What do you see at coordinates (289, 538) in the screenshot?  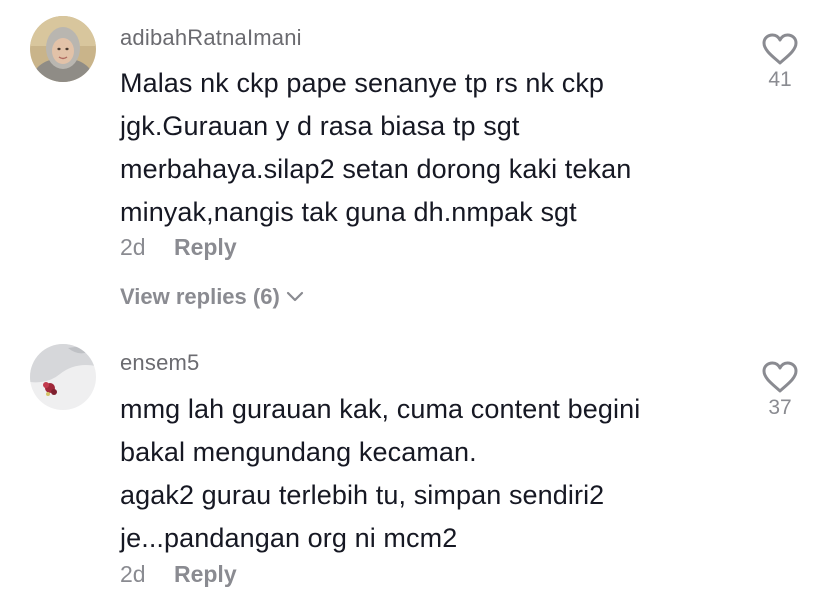 I see `comment-text-line: je...pandangan org ni mcm2` at bounding box center [289, 538].